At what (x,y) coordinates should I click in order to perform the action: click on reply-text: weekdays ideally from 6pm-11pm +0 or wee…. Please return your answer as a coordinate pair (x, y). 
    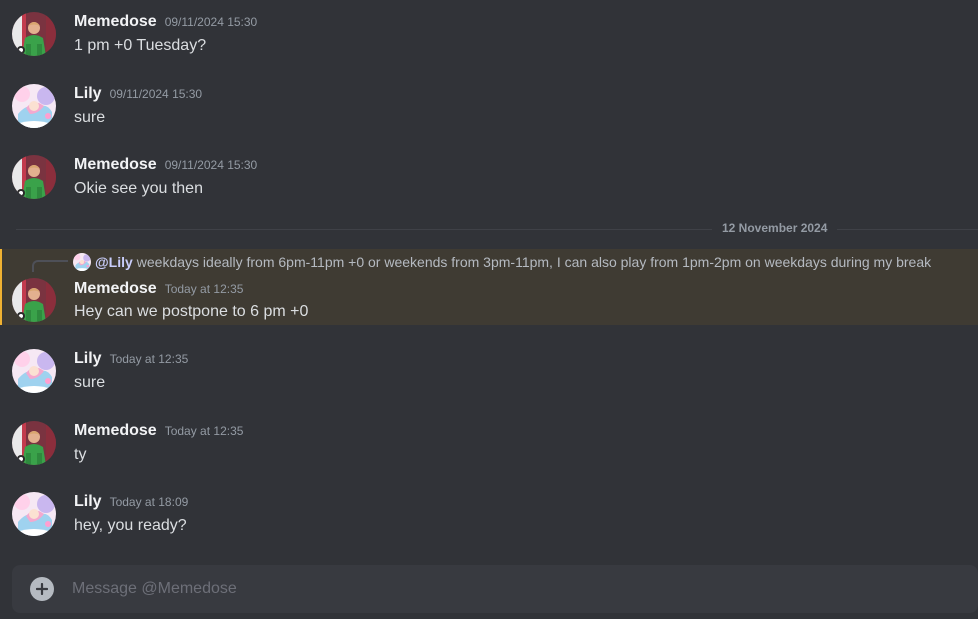
    Looking at the image, I should click on (534, 262).